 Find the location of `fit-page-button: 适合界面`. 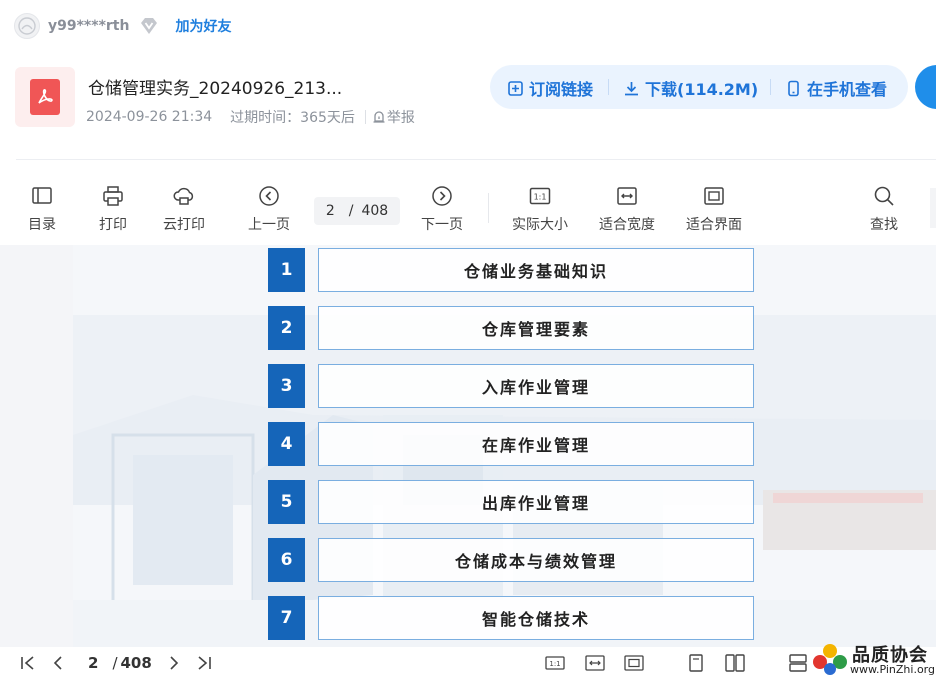

fit-page-button: 适合界面 is located at coordinates (714, 209).